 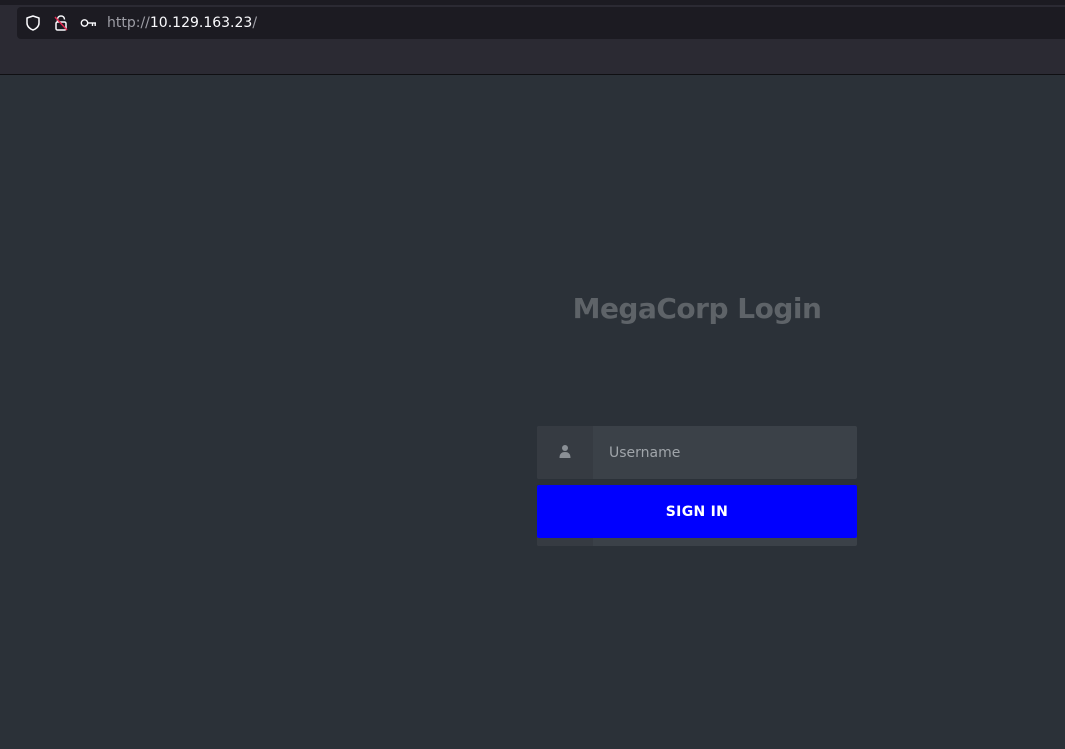 What do you see at coordinates (33, 23) in the screenshot?
I see `shield-icon` at bounding box center [33, 23].